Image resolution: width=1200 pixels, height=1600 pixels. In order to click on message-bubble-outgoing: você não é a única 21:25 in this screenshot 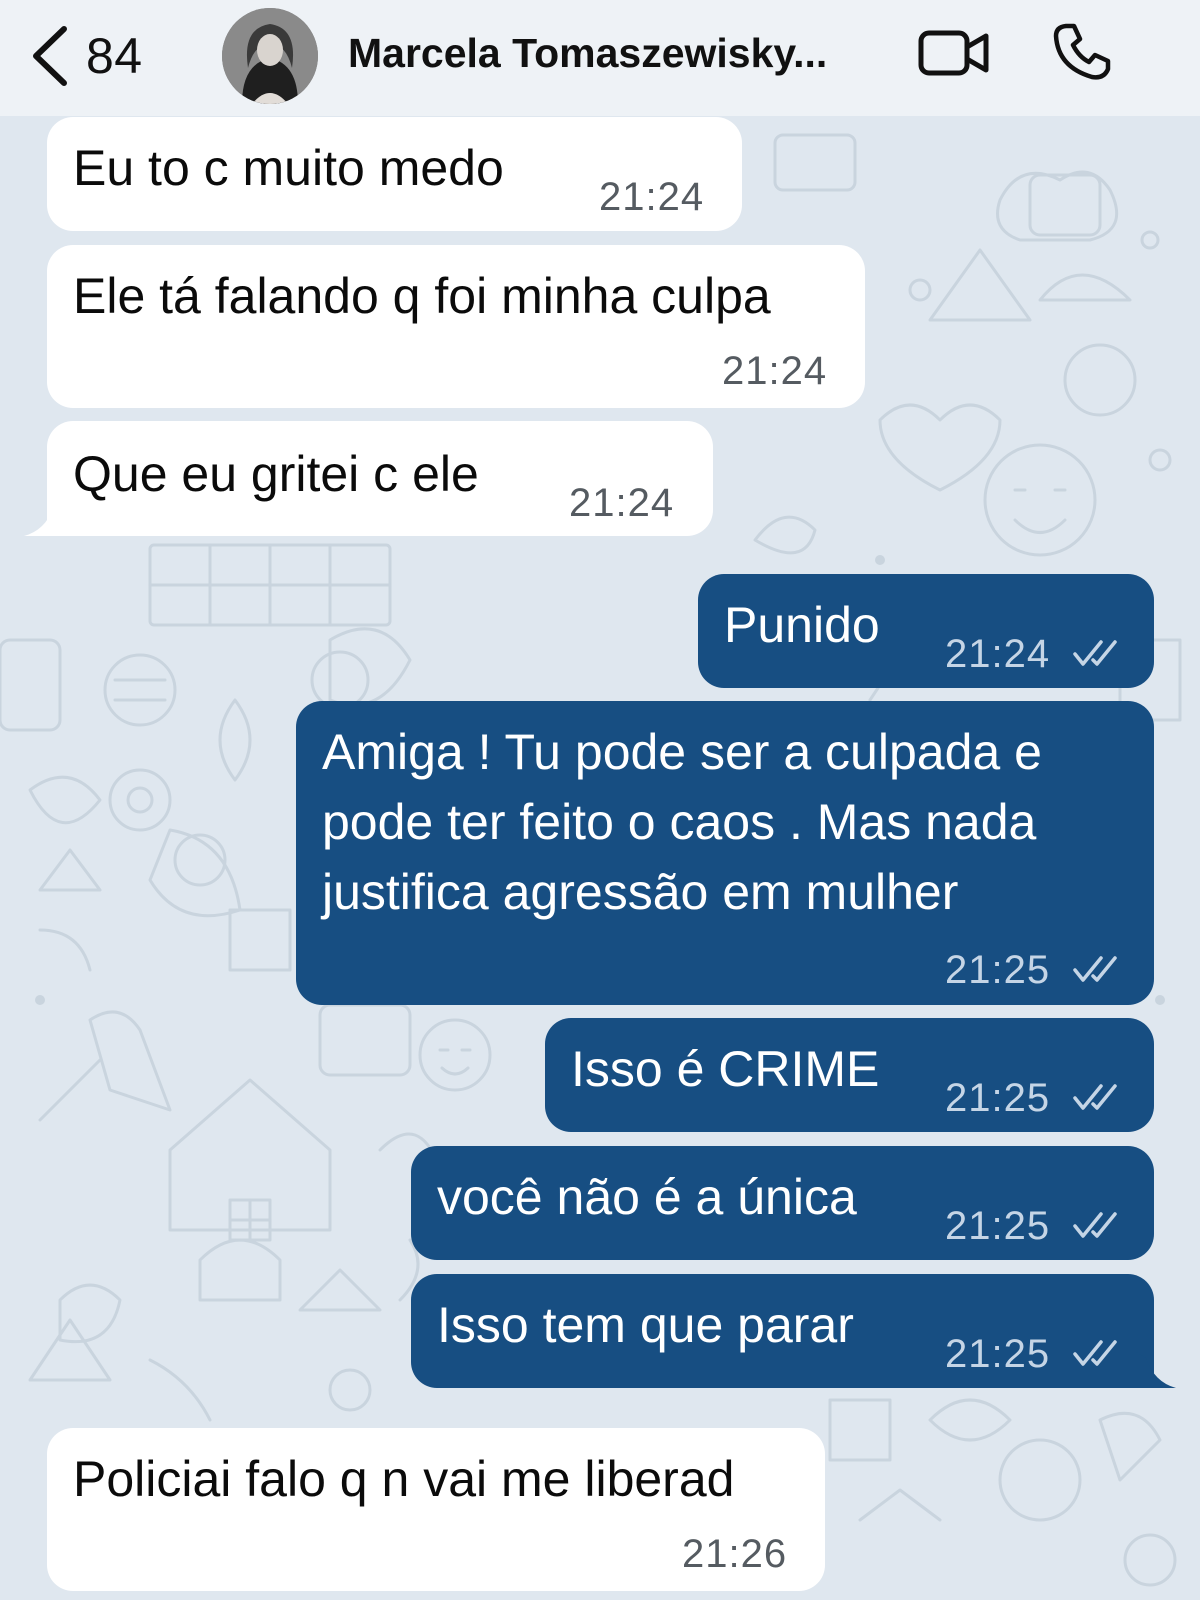, I will do `click(782, 1203)`.